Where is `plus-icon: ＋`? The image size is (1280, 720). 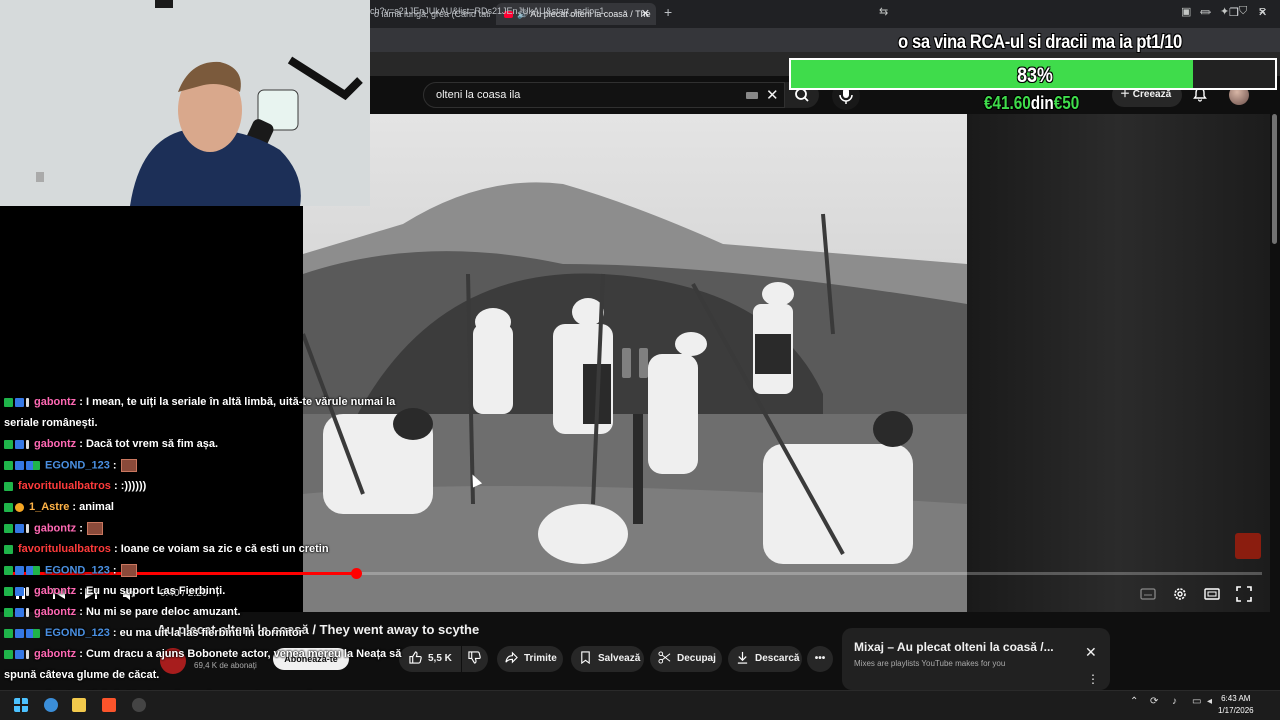 plus-icon: ＋ is located at coordinates (1126, 94).